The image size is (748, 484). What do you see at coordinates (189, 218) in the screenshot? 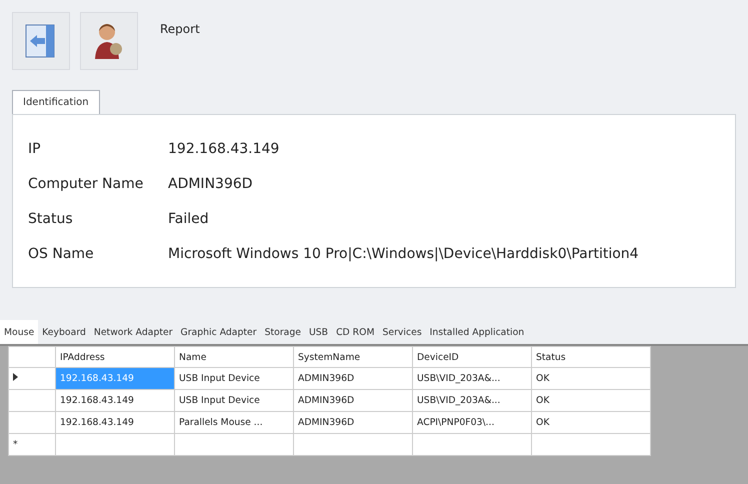
I see `field-value: Failed` at bounding box center [189, 218].